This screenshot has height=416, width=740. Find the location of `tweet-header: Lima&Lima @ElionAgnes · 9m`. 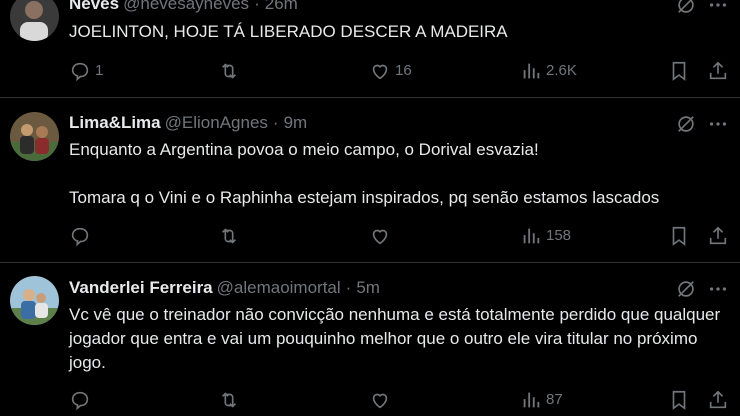

tweet-header: Lima&Lima @ElionAgnes · 9m is located at coordinates (188, 123).